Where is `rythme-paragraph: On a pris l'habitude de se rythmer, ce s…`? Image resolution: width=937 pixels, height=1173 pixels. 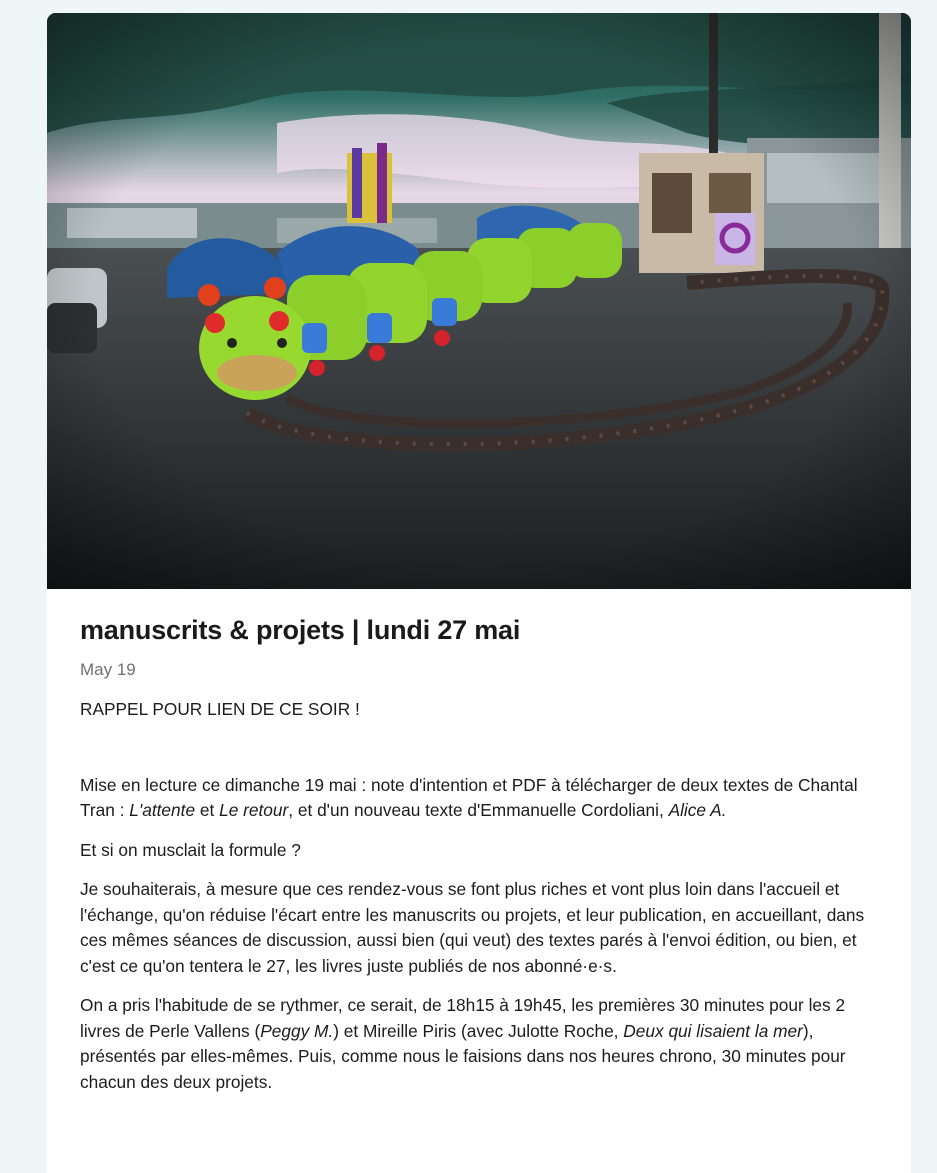
rythme-paragraph: On a pris l'habitude de se rythmer, ce s… is located at coordinates (479, 1044).